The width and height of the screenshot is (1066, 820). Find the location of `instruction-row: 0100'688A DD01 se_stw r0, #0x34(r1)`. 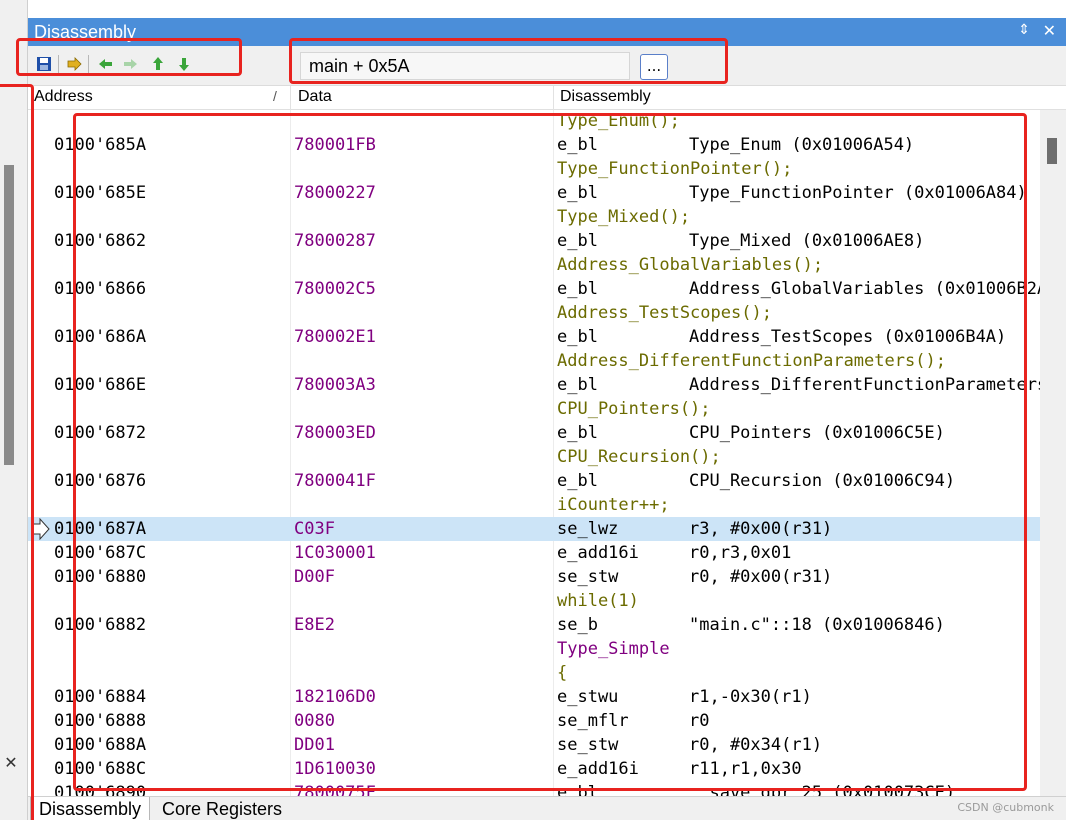

instruction-row: 0100'688A DD01 se_stw r0, #0x34(r1) is located at coordinates (534, 745).